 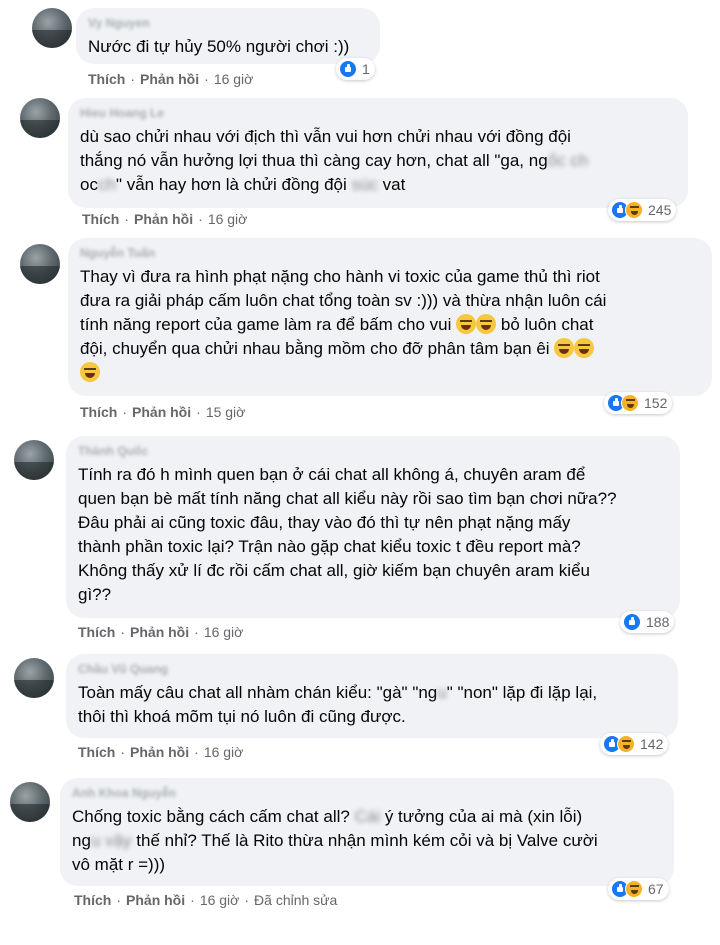 I want to click on reaction-summary: 67, so click(x=638, y=889).